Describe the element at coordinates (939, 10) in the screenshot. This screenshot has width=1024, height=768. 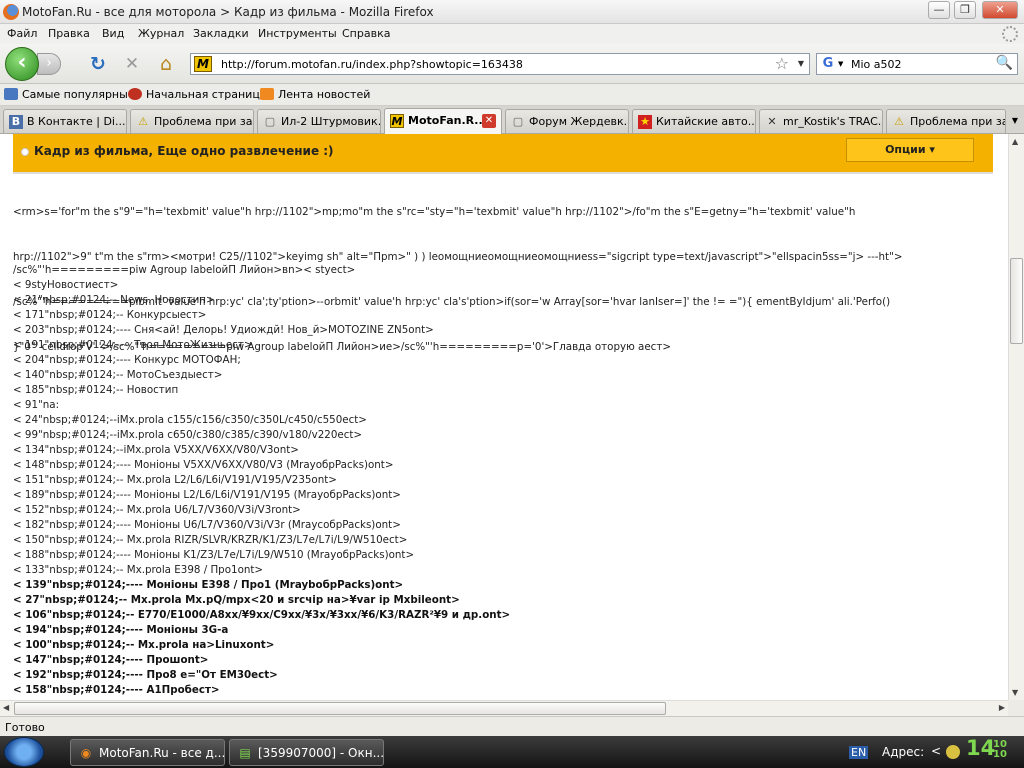
I see `minimize-button: —` at that location.